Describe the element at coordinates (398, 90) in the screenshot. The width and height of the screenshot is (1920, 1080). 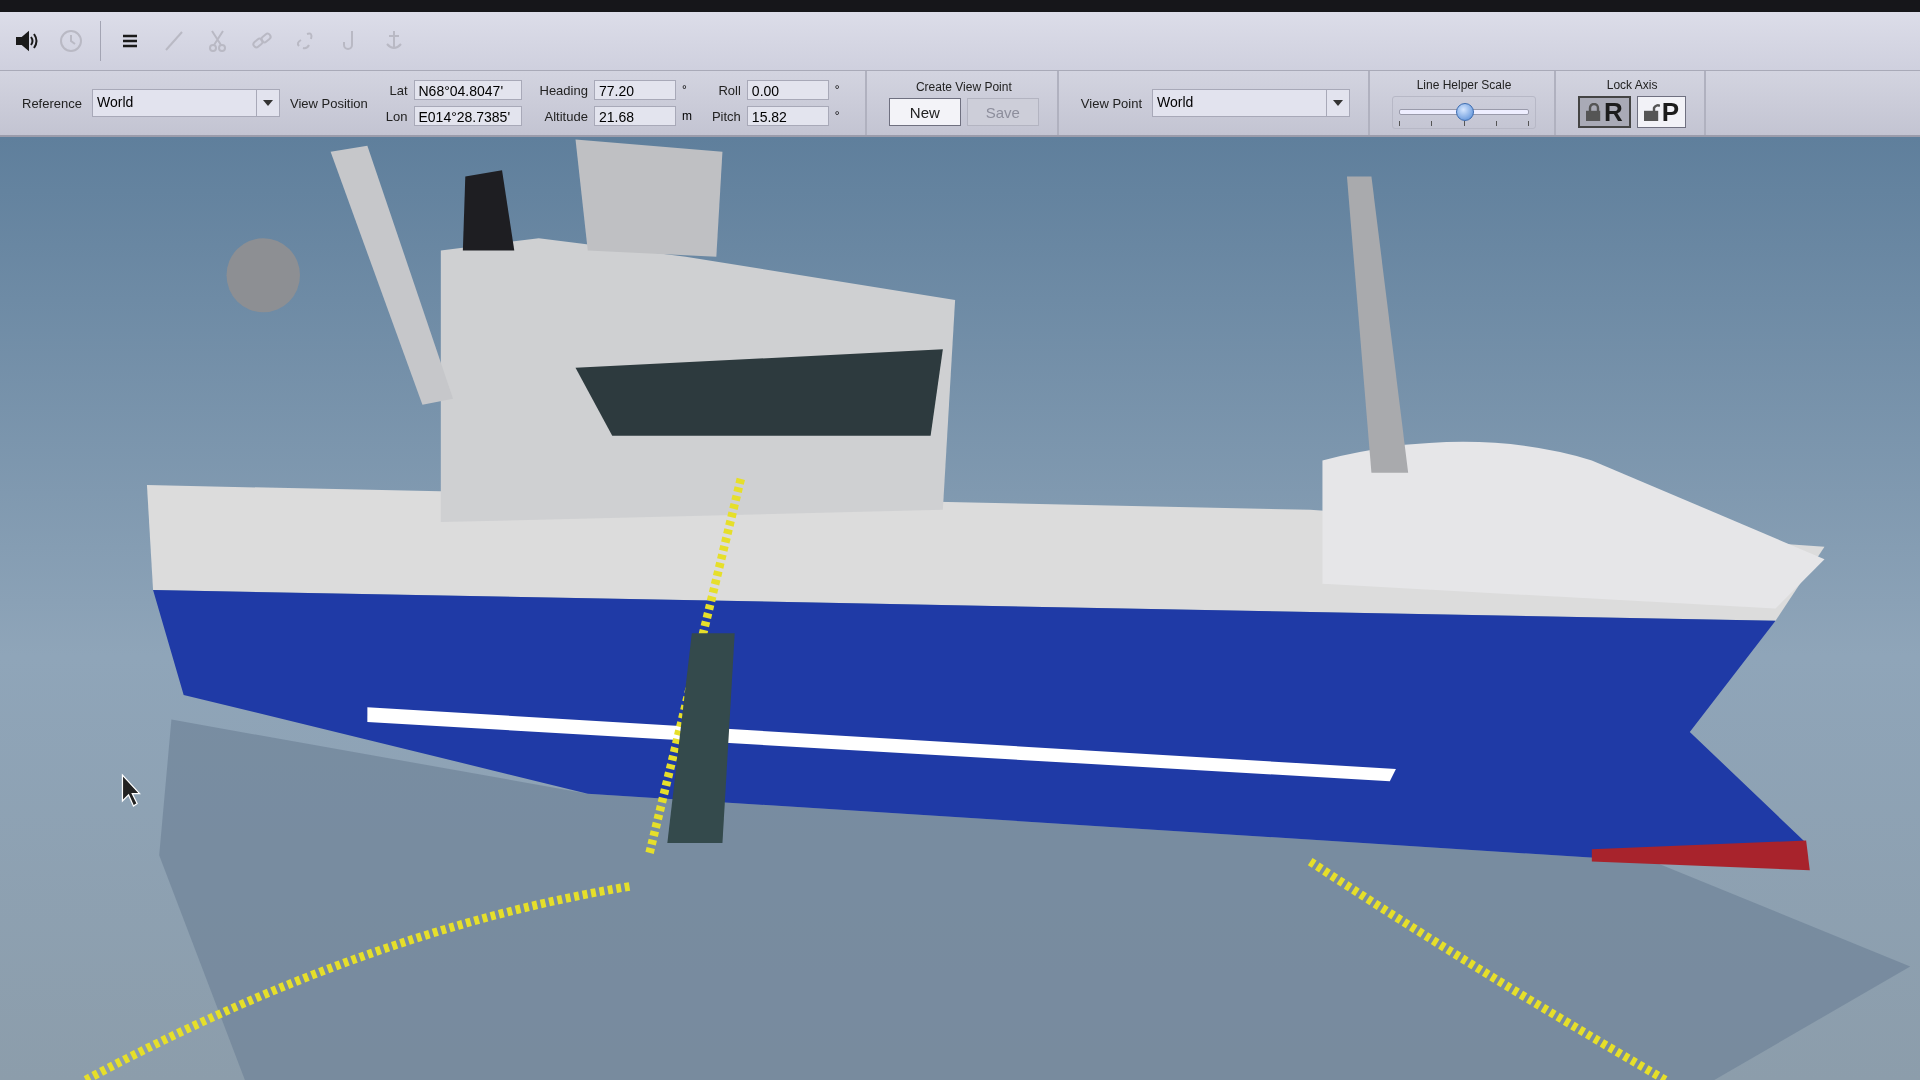
I see `field-label: Lat` at that location.